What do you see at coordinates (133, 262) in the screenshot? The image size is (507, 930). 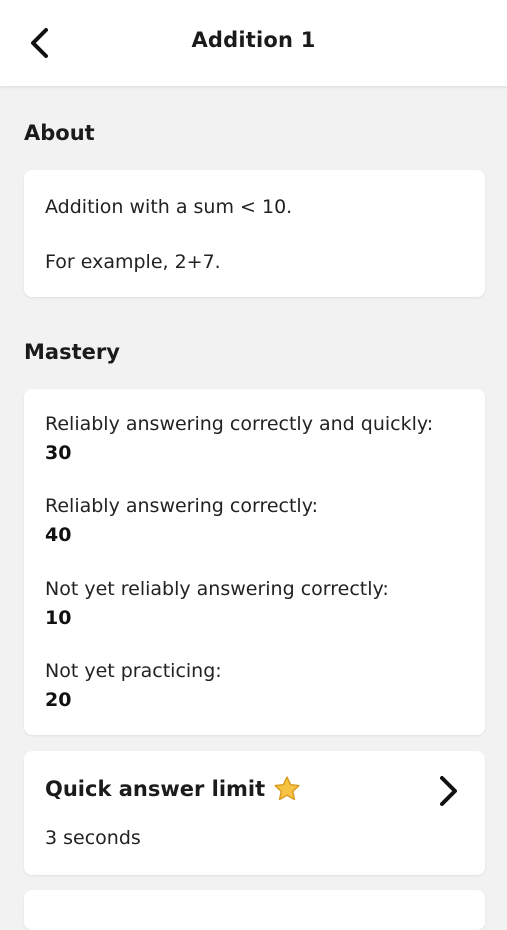 I see `about-example: For example, 2+7.` at bounding box center [133, 262].